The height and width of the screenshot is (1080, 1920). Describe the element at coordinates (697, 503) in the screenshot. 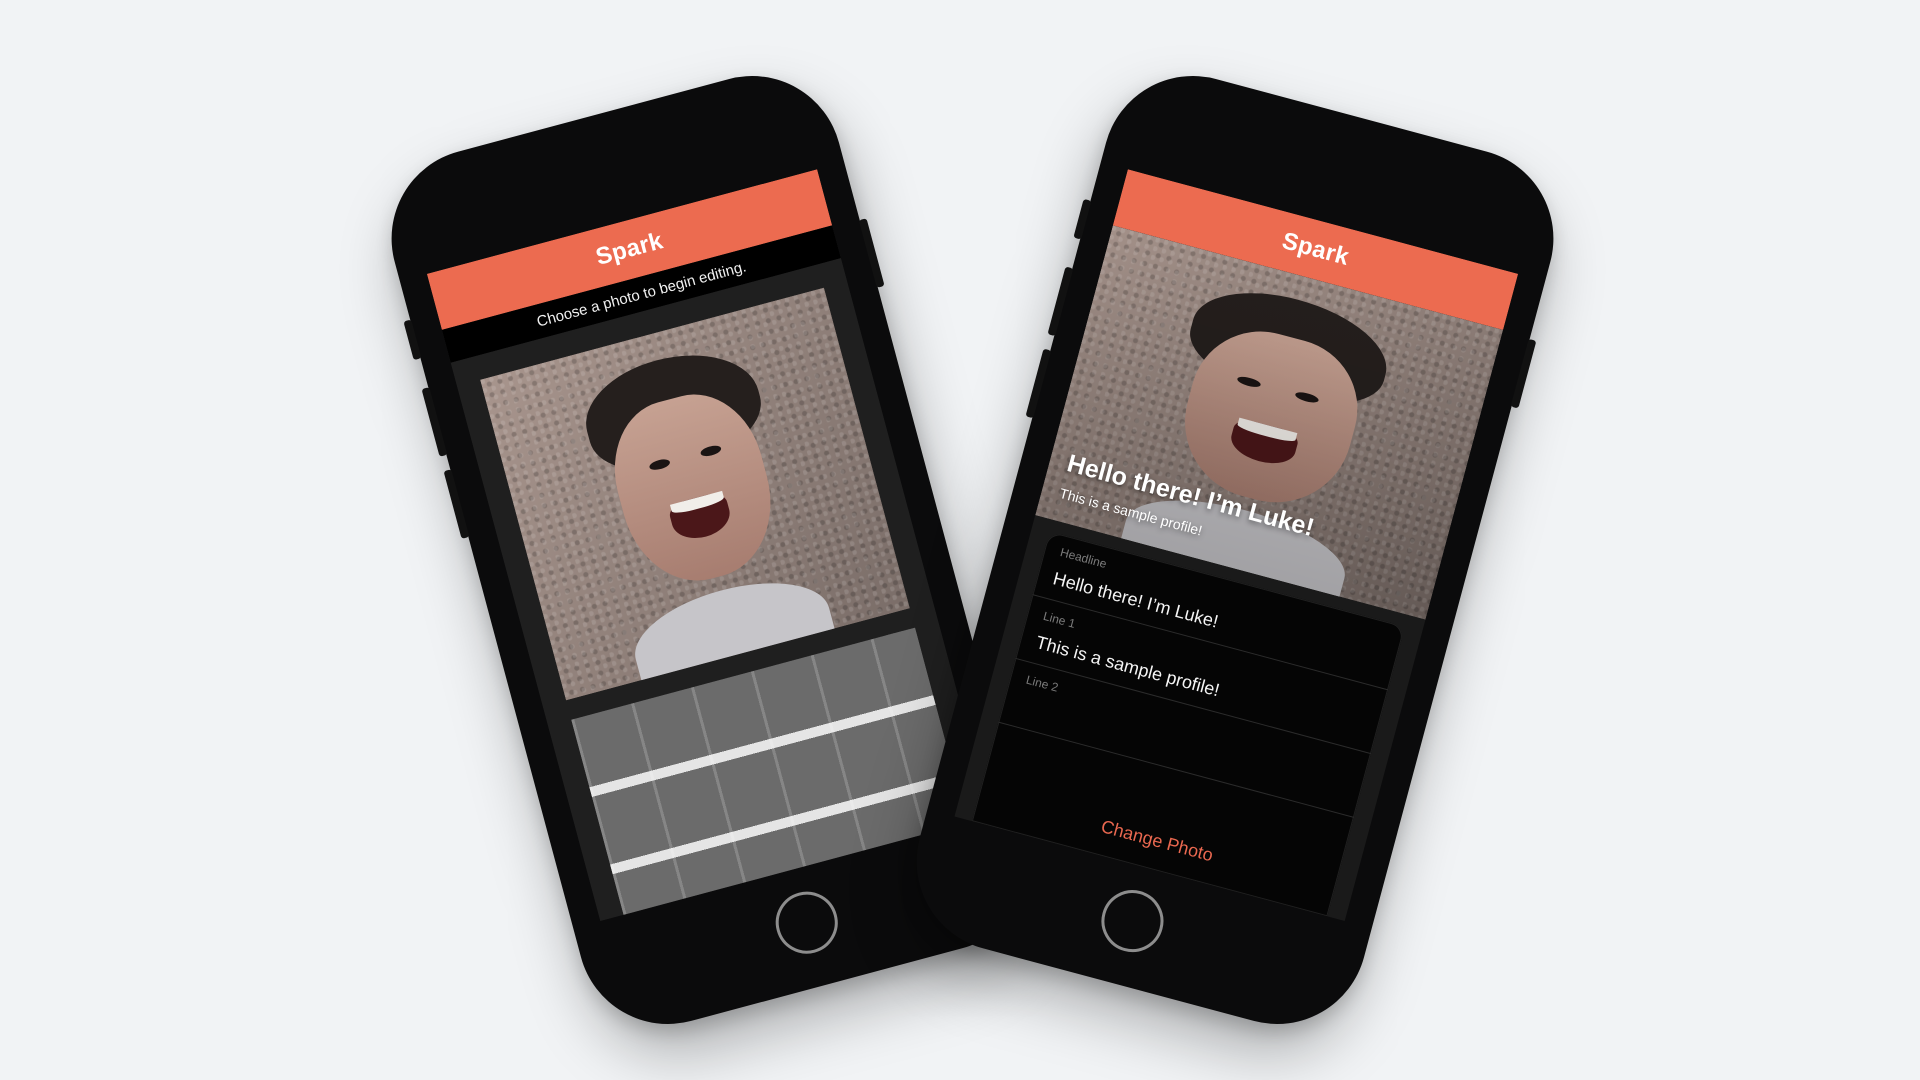

I see `teeth` at that location.